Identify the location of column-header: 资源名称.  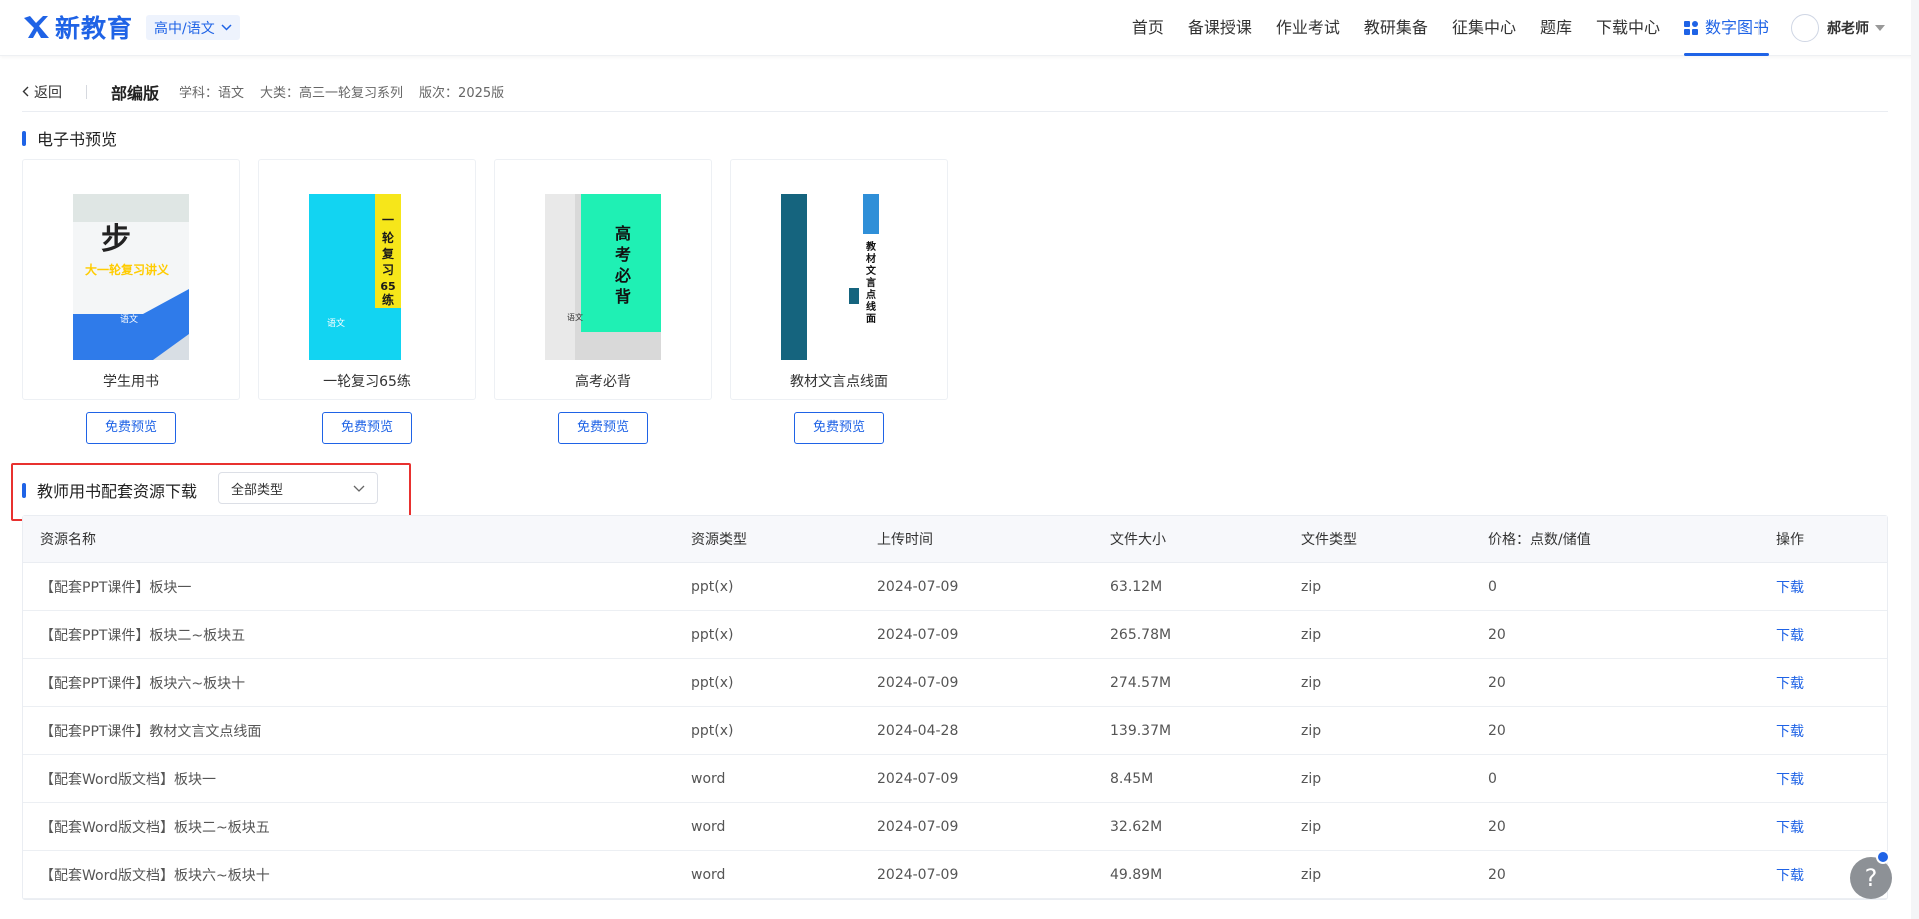
(68, 540).